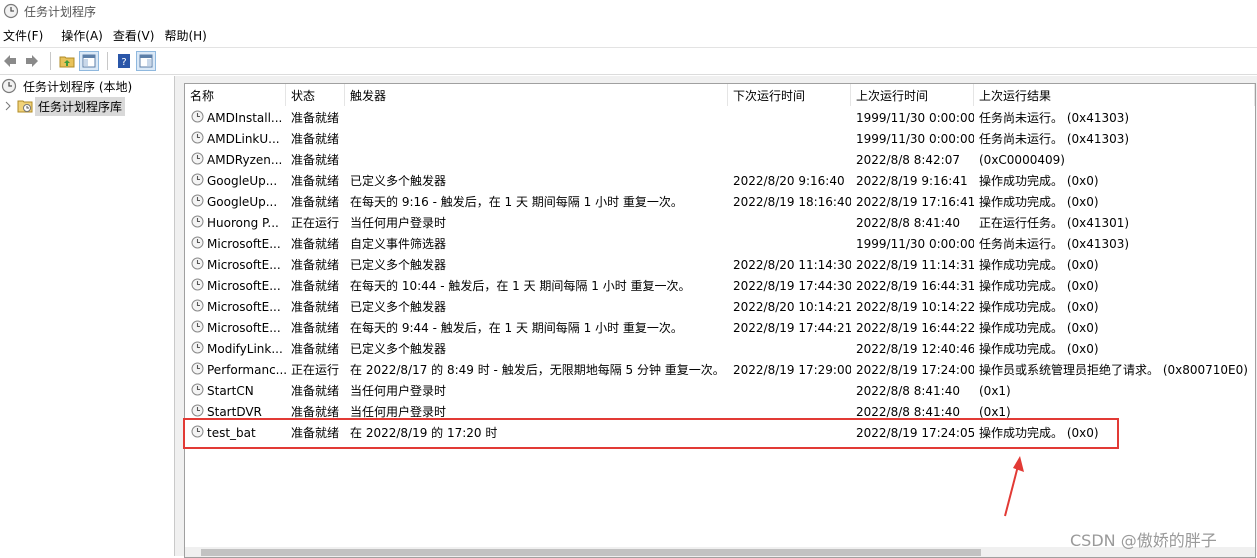 Image resolution: width=1257 pixels, height=558 pixels. I want to click on tree-item-library: 任务计划程序库, so click(87, 106).